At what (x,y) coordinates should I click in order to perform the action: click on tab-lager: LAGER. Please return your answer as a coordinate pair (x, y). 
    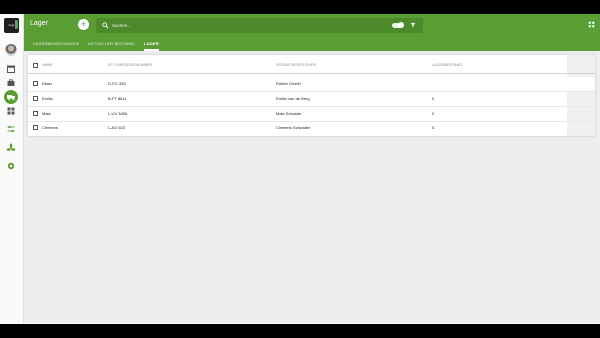
    Looking at the image, I should click on (151, 46).